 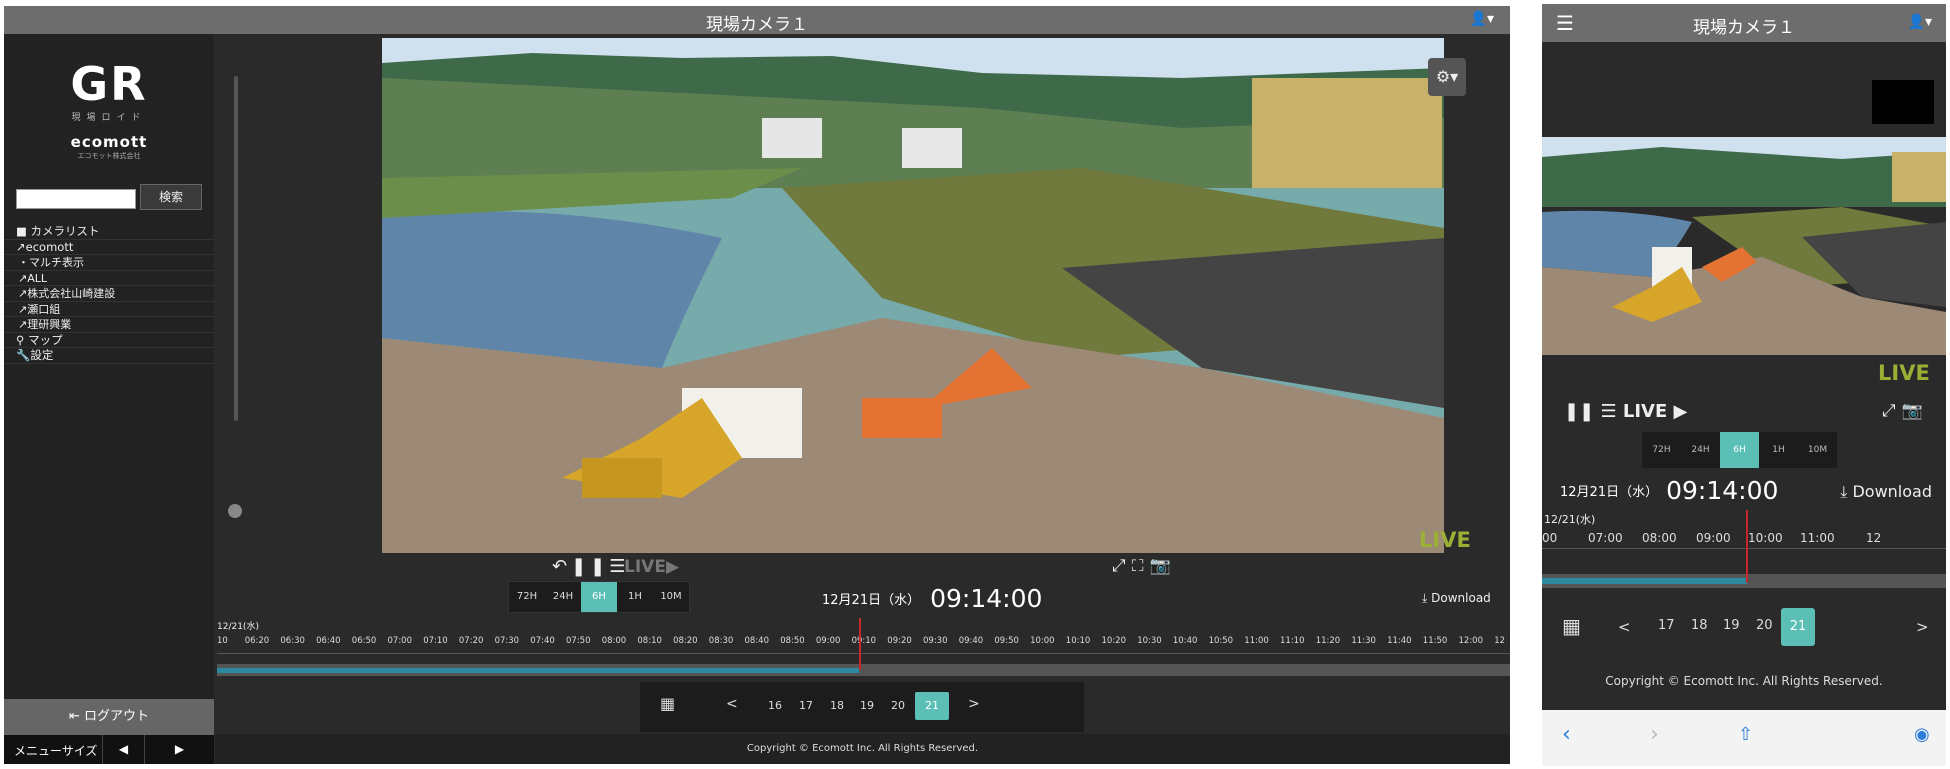 What do you see at coordinates (56, 262) in the screenshot?
I see `sidebar-item-label: マルチ表示` at bounding box center [56, 262].